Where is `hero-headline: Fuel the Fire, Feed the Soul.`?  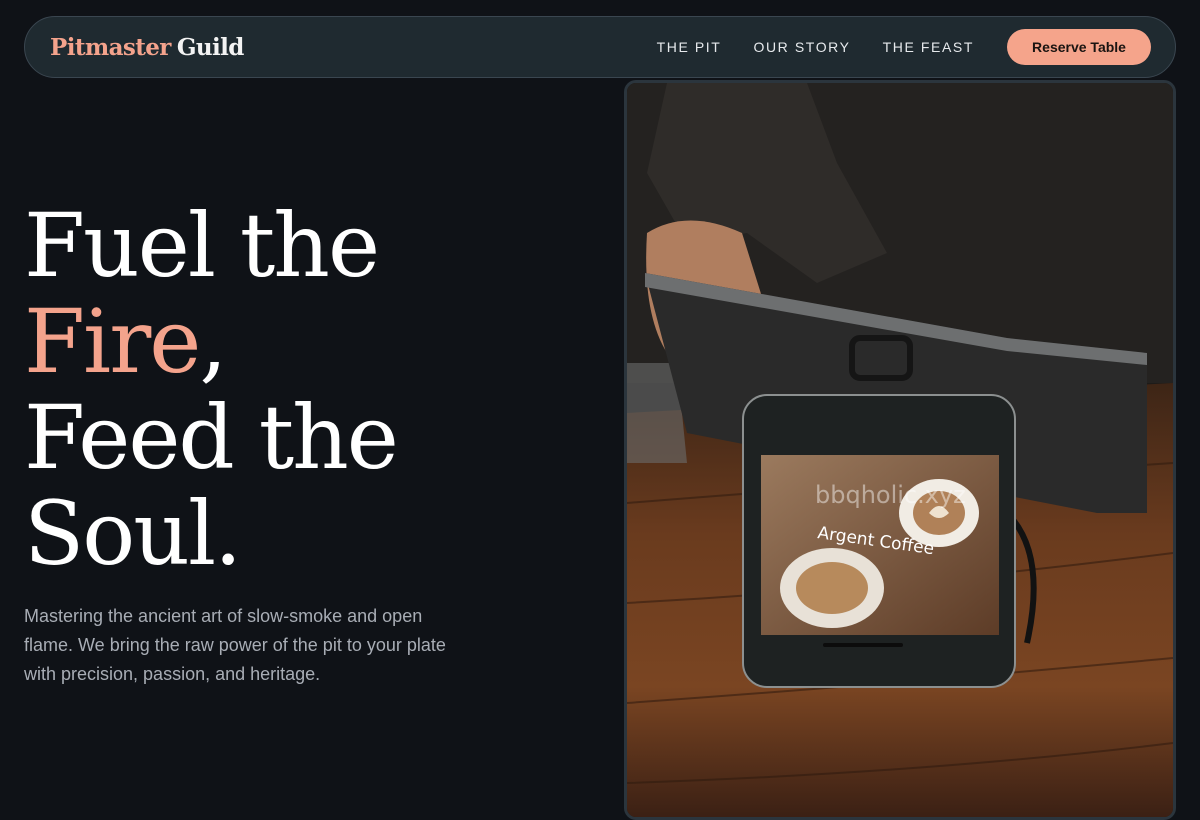 hero-headline: Fuel the Fire, Feed the Soul. is located at coordinates (211, 389).